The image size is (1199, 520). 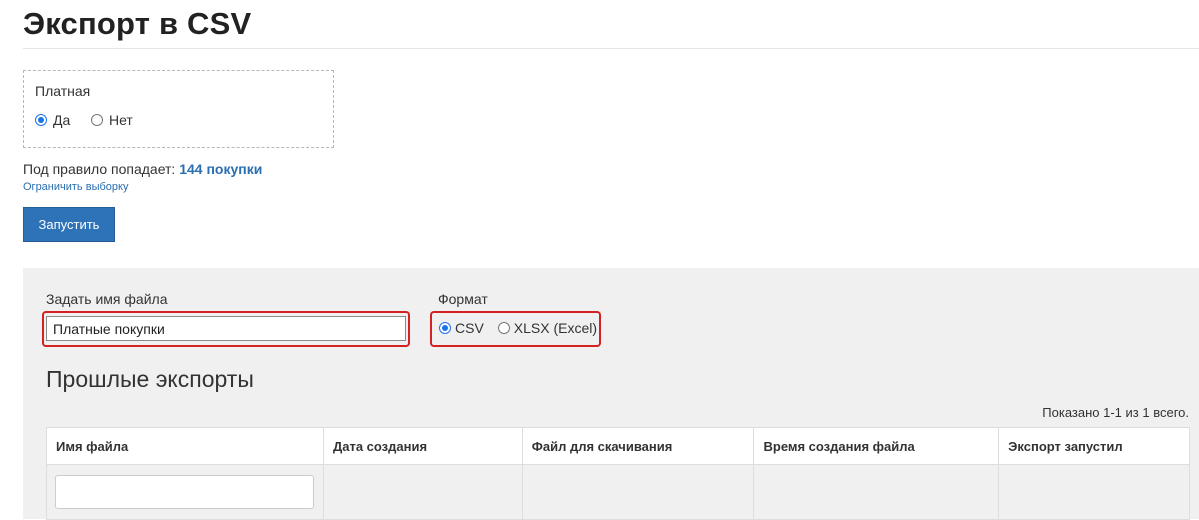 I want to click on limit-selection-link: Ограничить выборку, so click(x=75, y=187).